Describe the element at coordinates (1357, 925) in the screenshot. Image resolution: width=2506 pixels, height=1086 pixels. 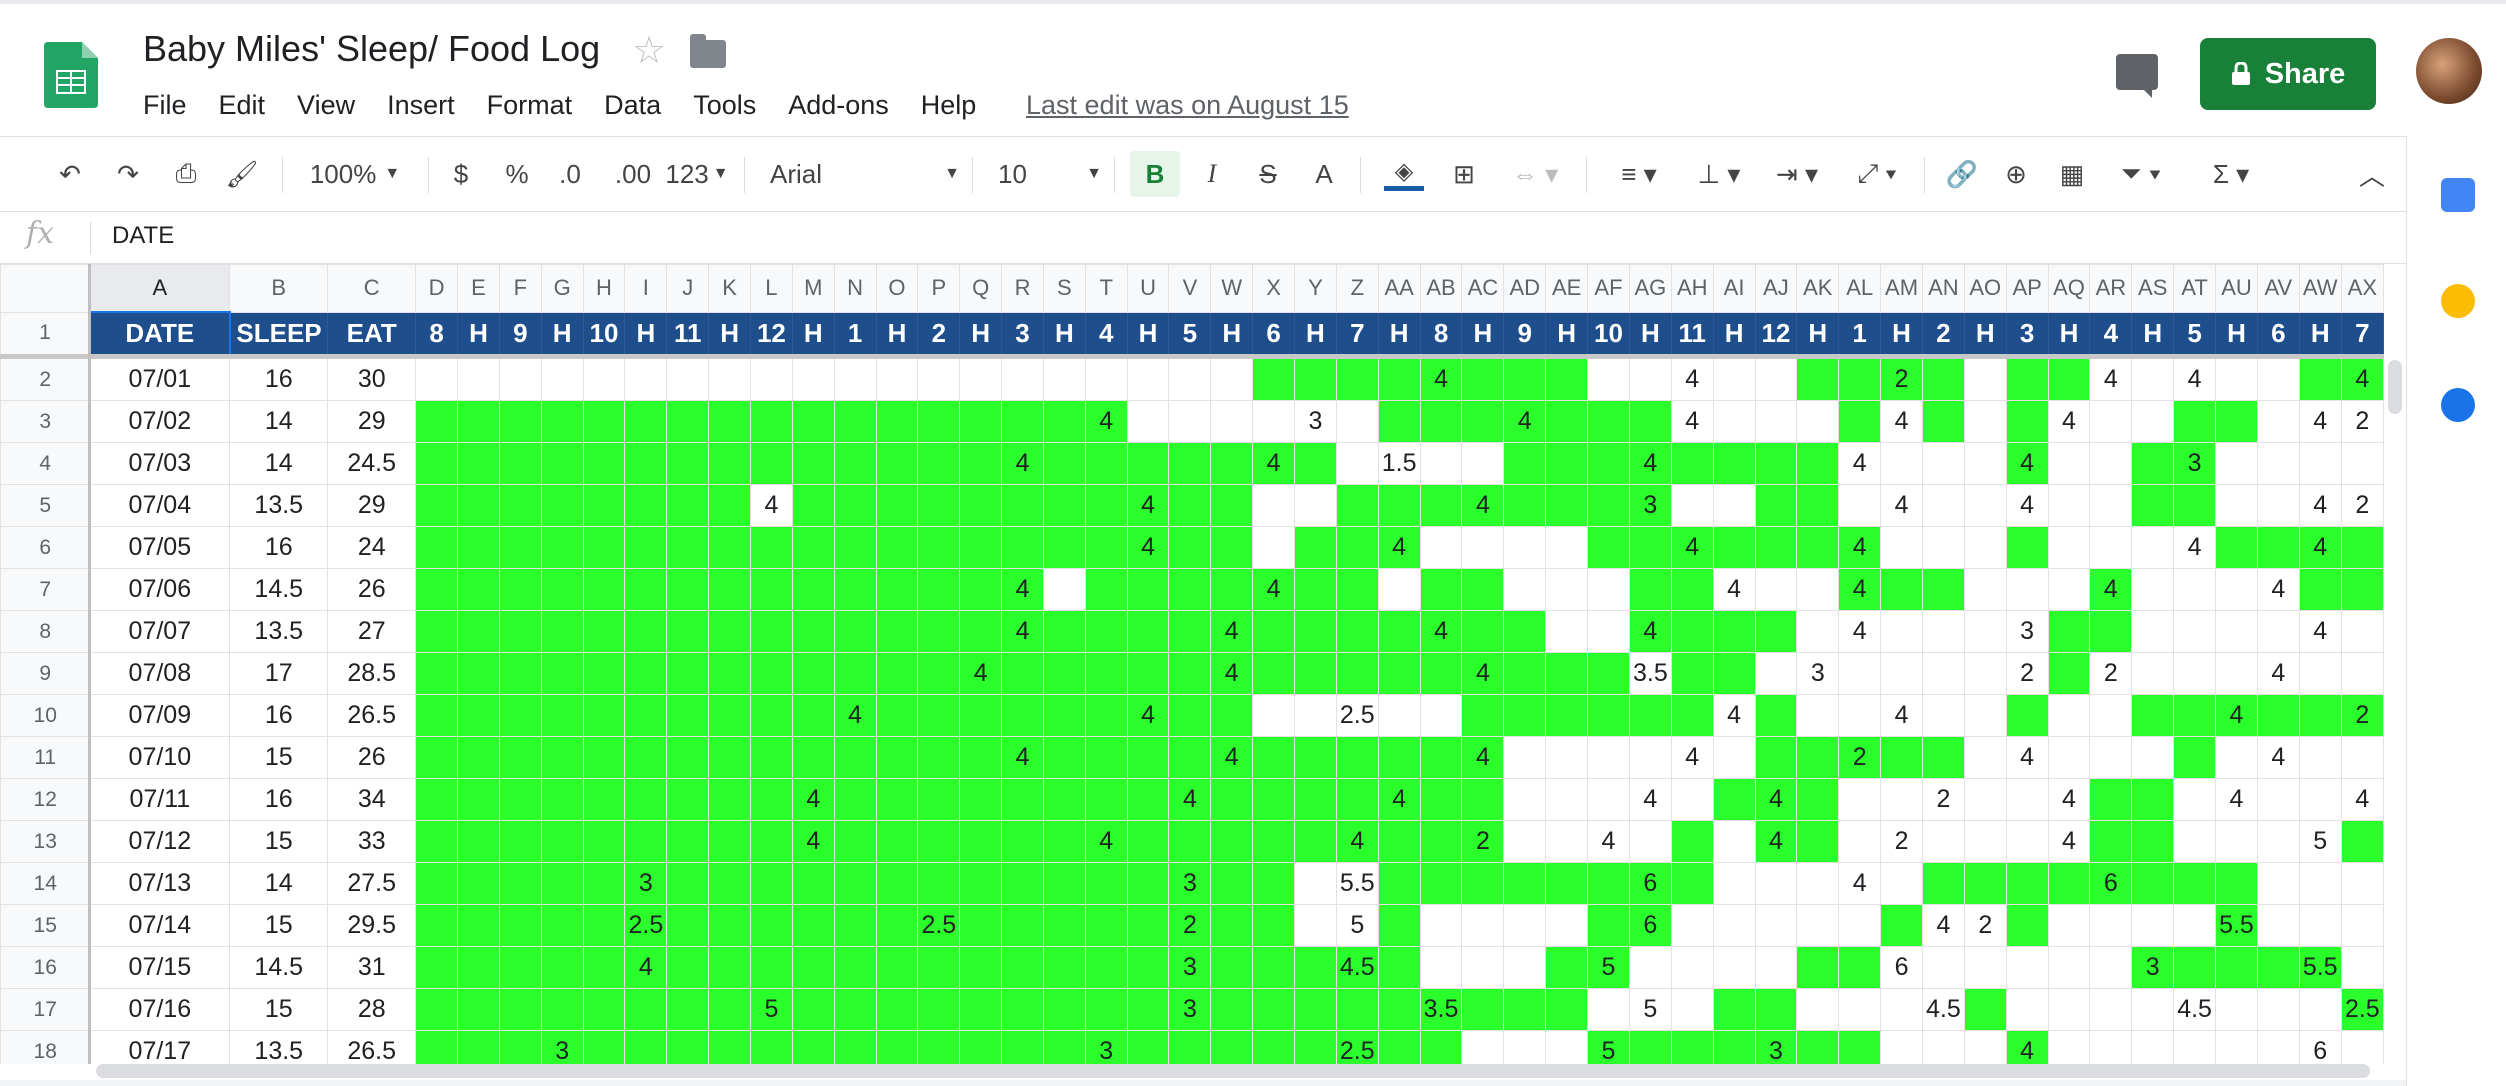
I see `hour-cell: 5` at that location.